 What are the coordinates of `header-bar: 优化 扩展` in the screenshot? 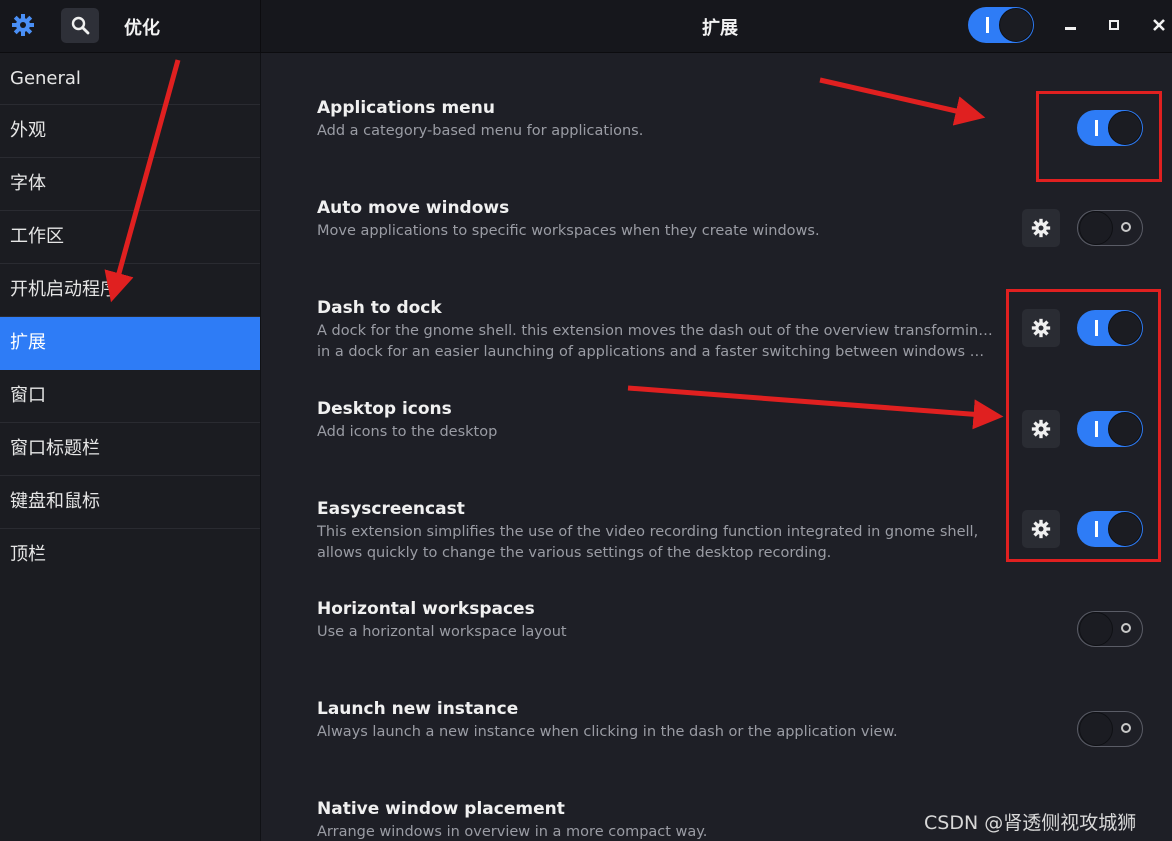 It's located at (586, 26).